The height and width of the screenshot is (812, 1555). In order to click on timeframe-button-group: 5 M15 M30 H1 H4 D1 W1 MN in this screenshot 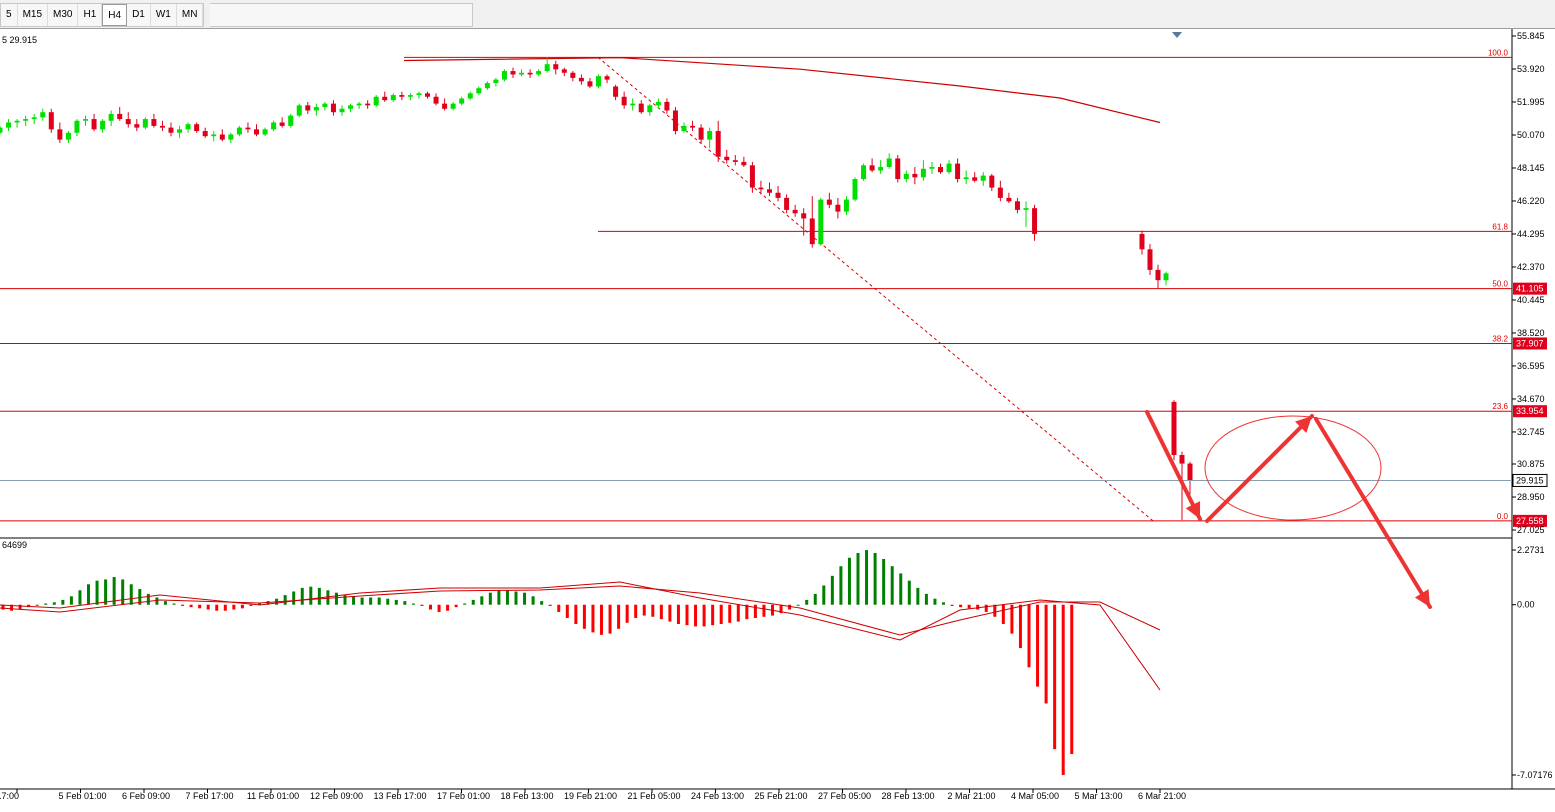, I will do `click(102, 15)`.